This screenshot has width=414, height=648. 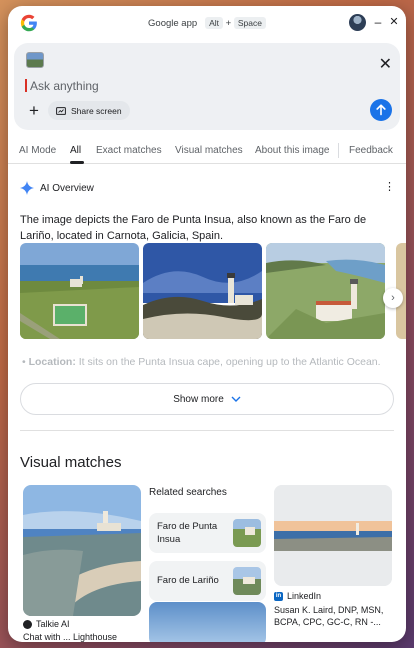 I want to click on related-searches-heading: Related searches, so click(x=188, y=492).